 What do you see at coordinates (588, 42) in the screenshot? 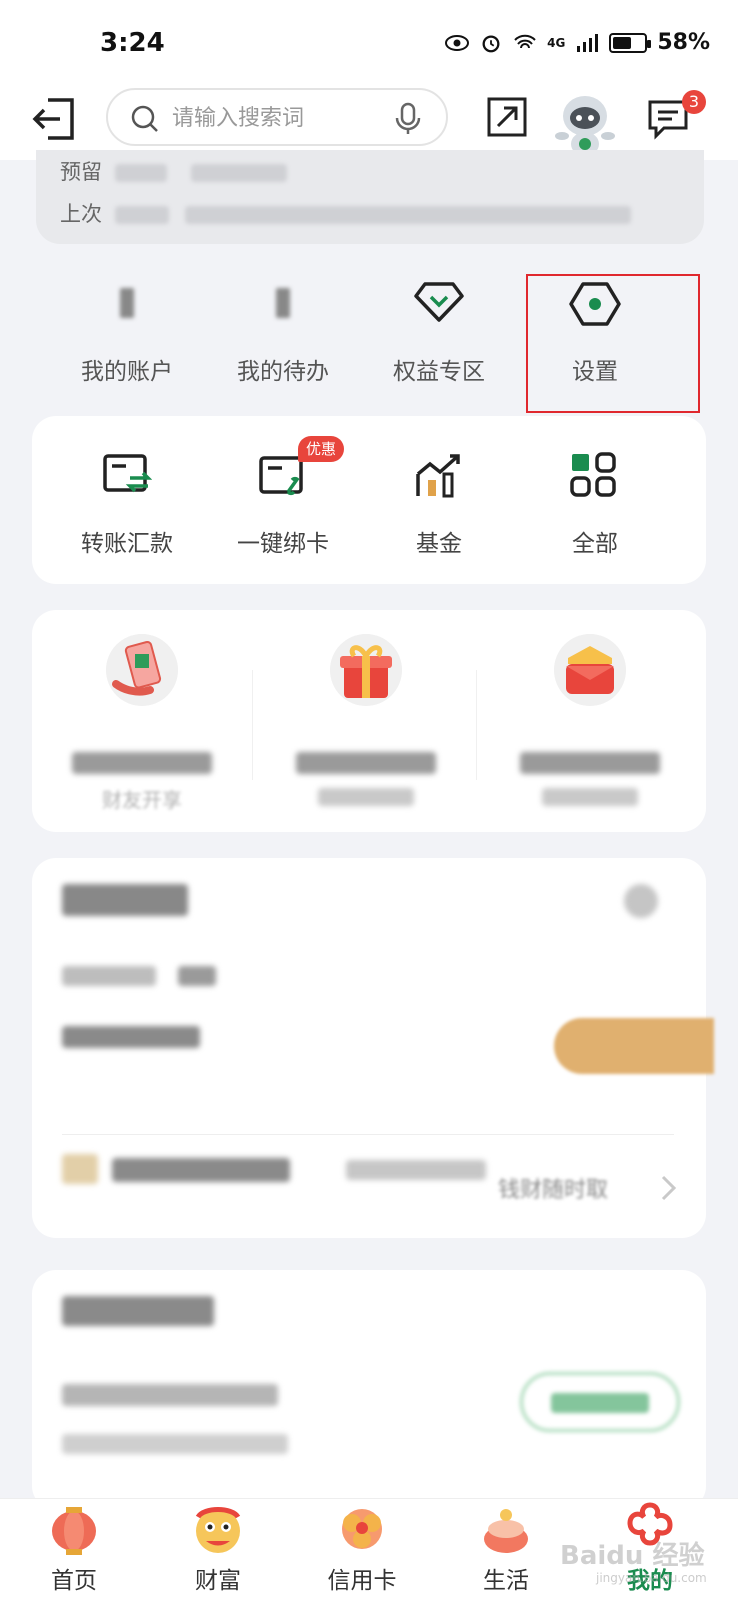
I see `signal-icon` at bounding box center [588, 42].